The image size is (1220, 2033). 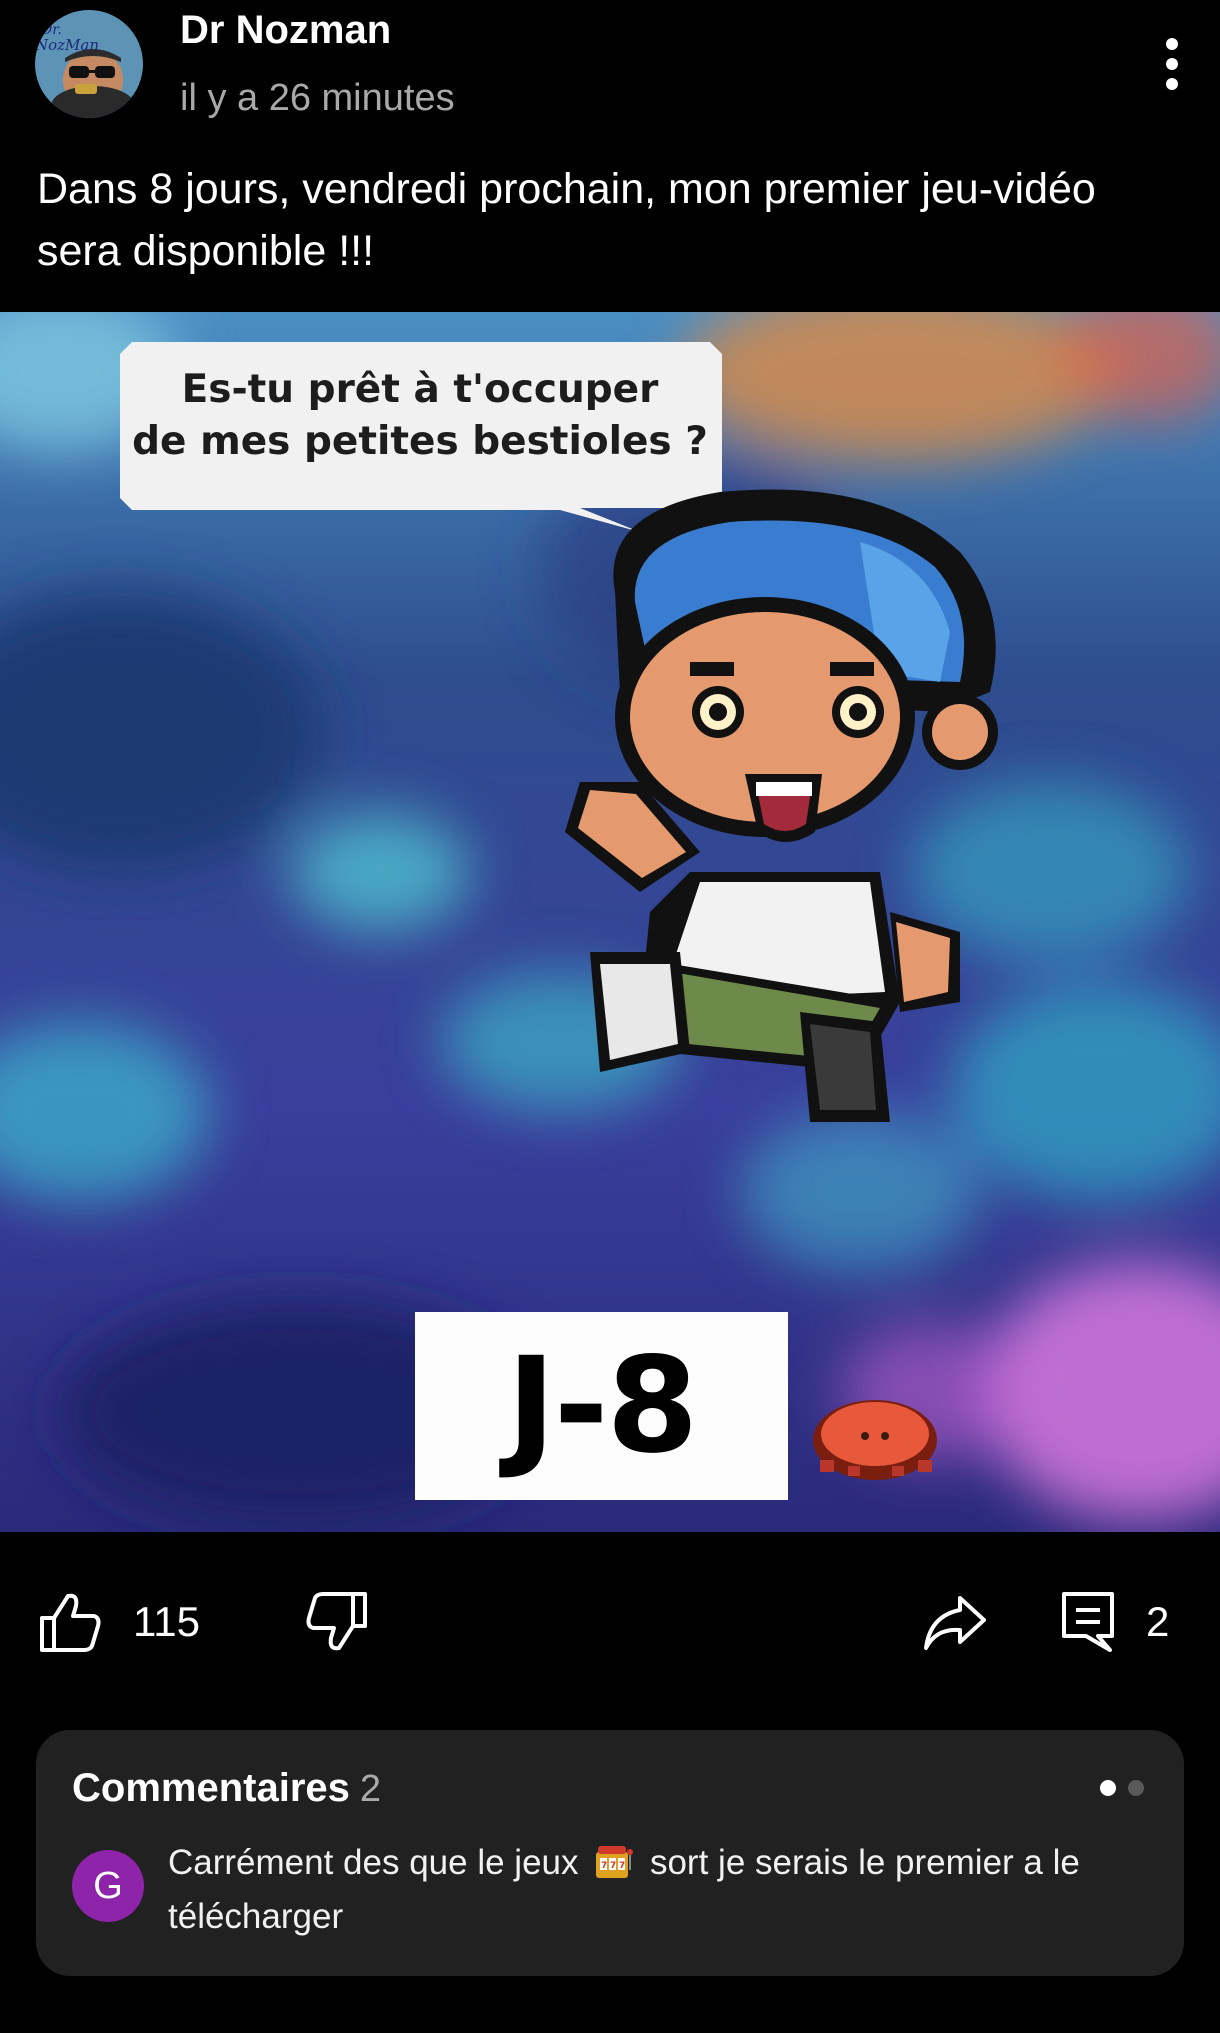 I want to click on like-button, so click(x=70, y=1622).